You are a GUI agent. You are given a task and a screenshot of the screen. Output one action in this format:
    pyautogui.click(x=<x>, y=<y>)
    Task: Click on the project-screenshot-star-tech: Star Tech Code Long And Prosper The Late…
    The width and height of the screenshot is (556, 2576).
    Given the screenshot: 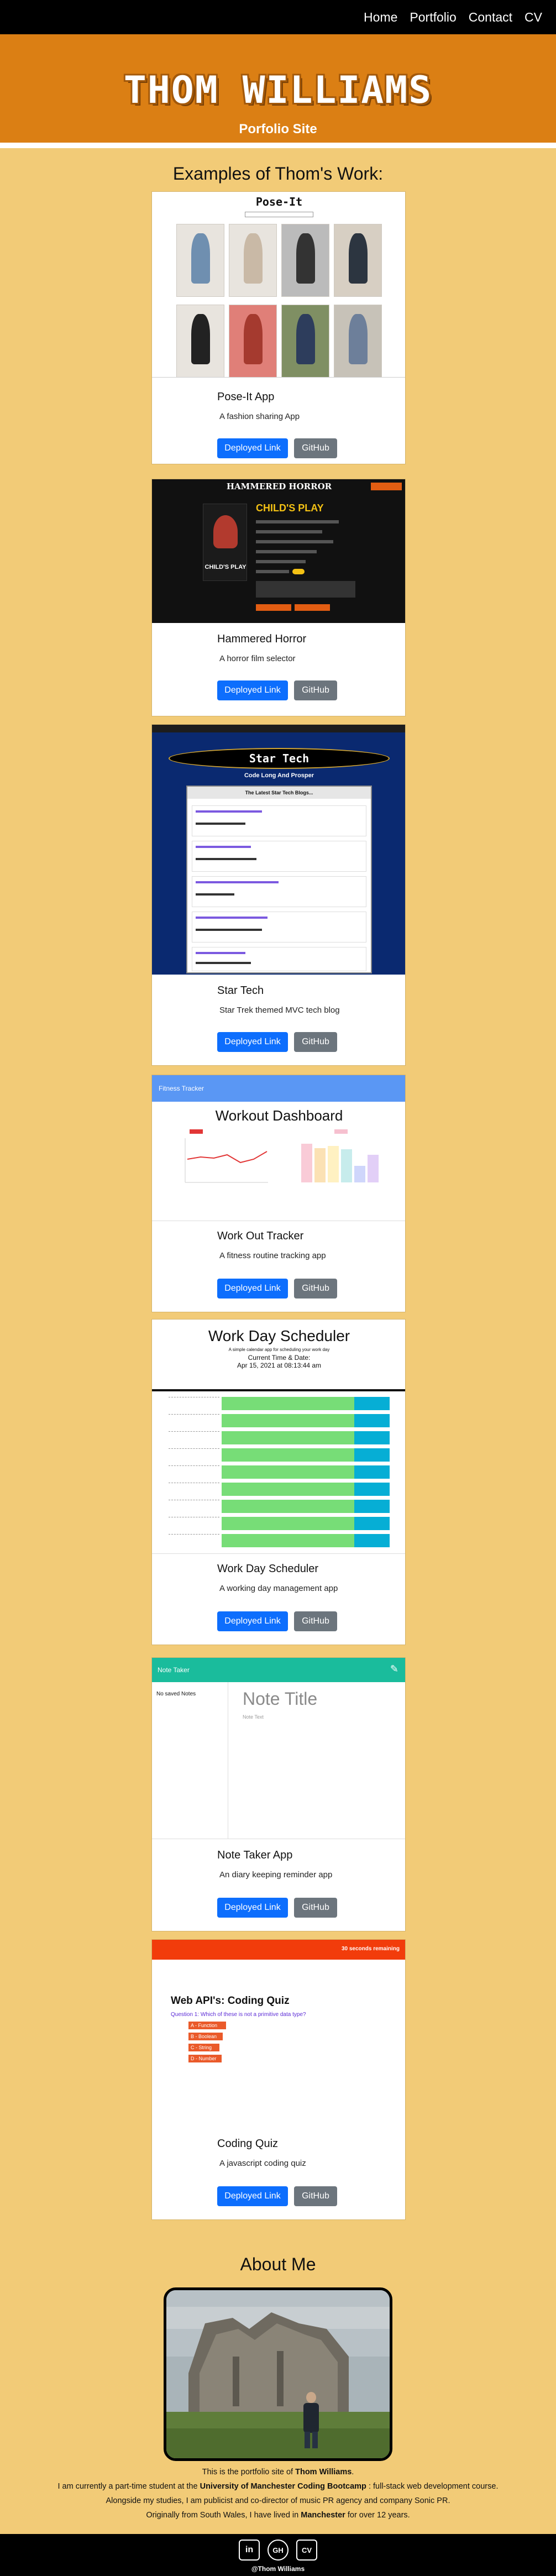 What is the action you would take?
    pyautogui.click(x=278, y=850)
    